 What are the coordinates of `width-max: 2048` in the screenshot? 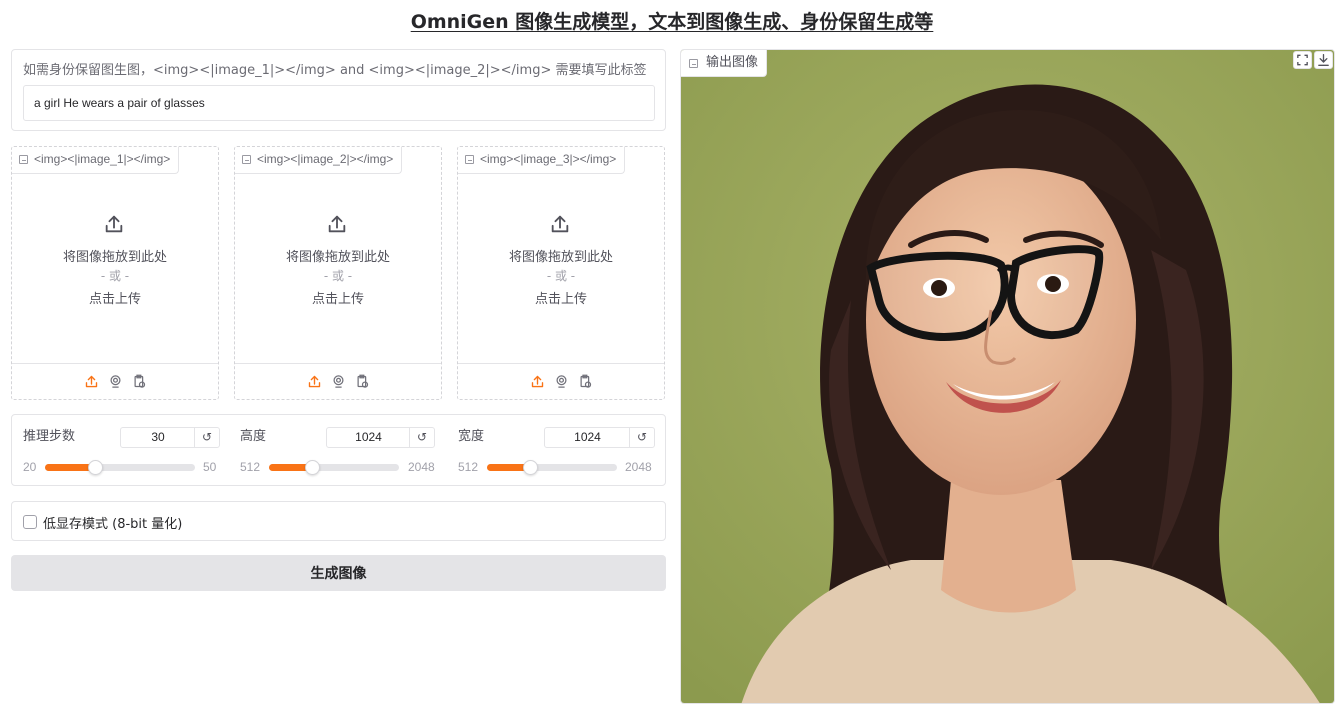 It's located at (638, 467).